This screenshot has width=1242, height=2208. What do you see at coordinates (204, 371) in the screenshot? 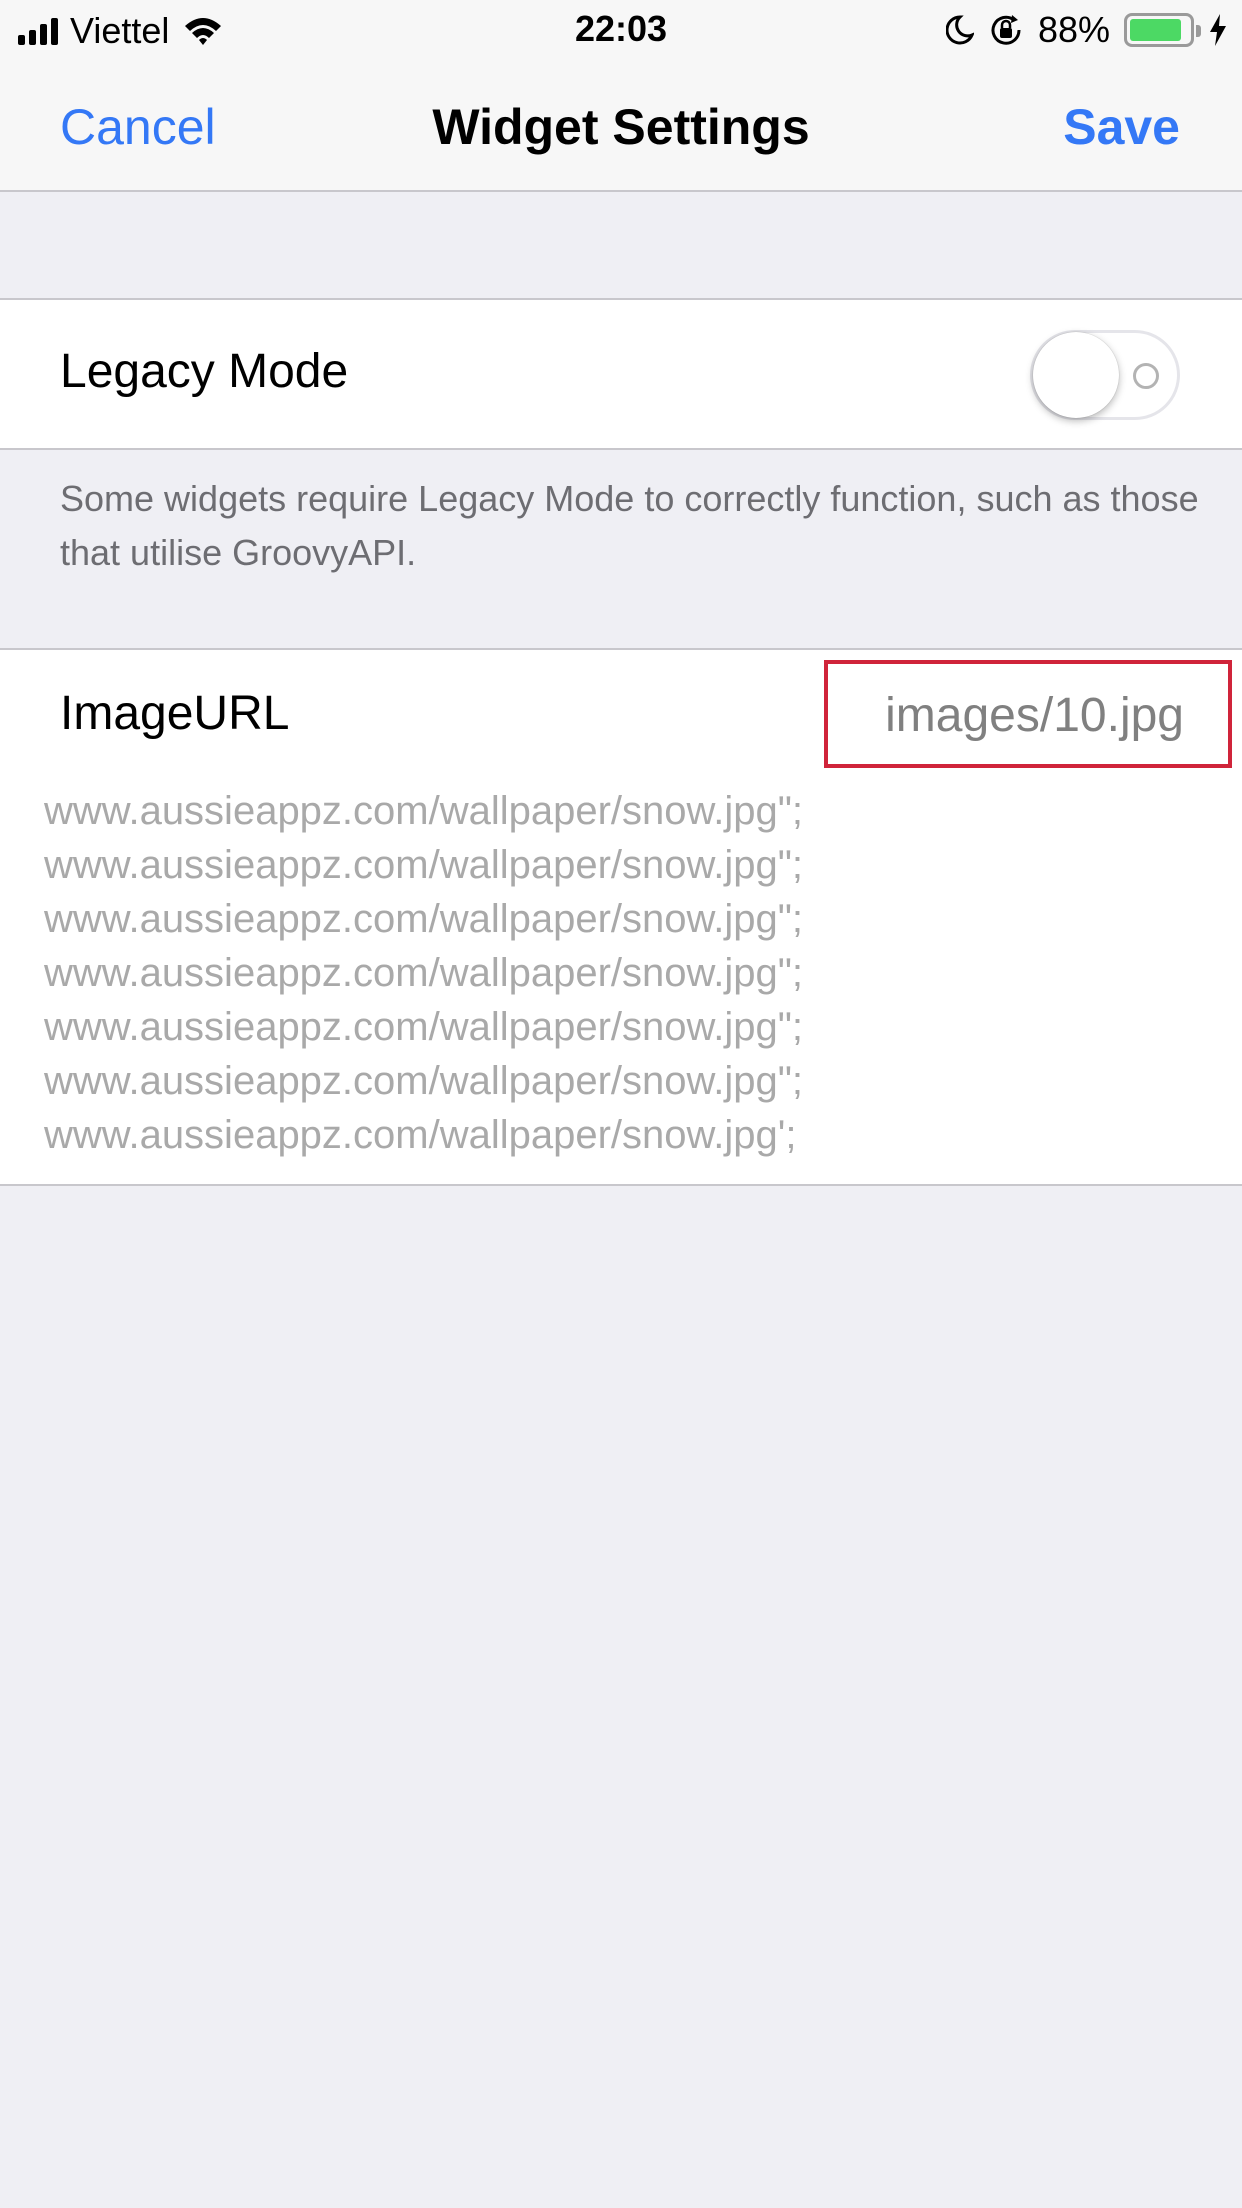
I see `legacy-mode-label: Legacy Mode` at bounding box center [204, 371].